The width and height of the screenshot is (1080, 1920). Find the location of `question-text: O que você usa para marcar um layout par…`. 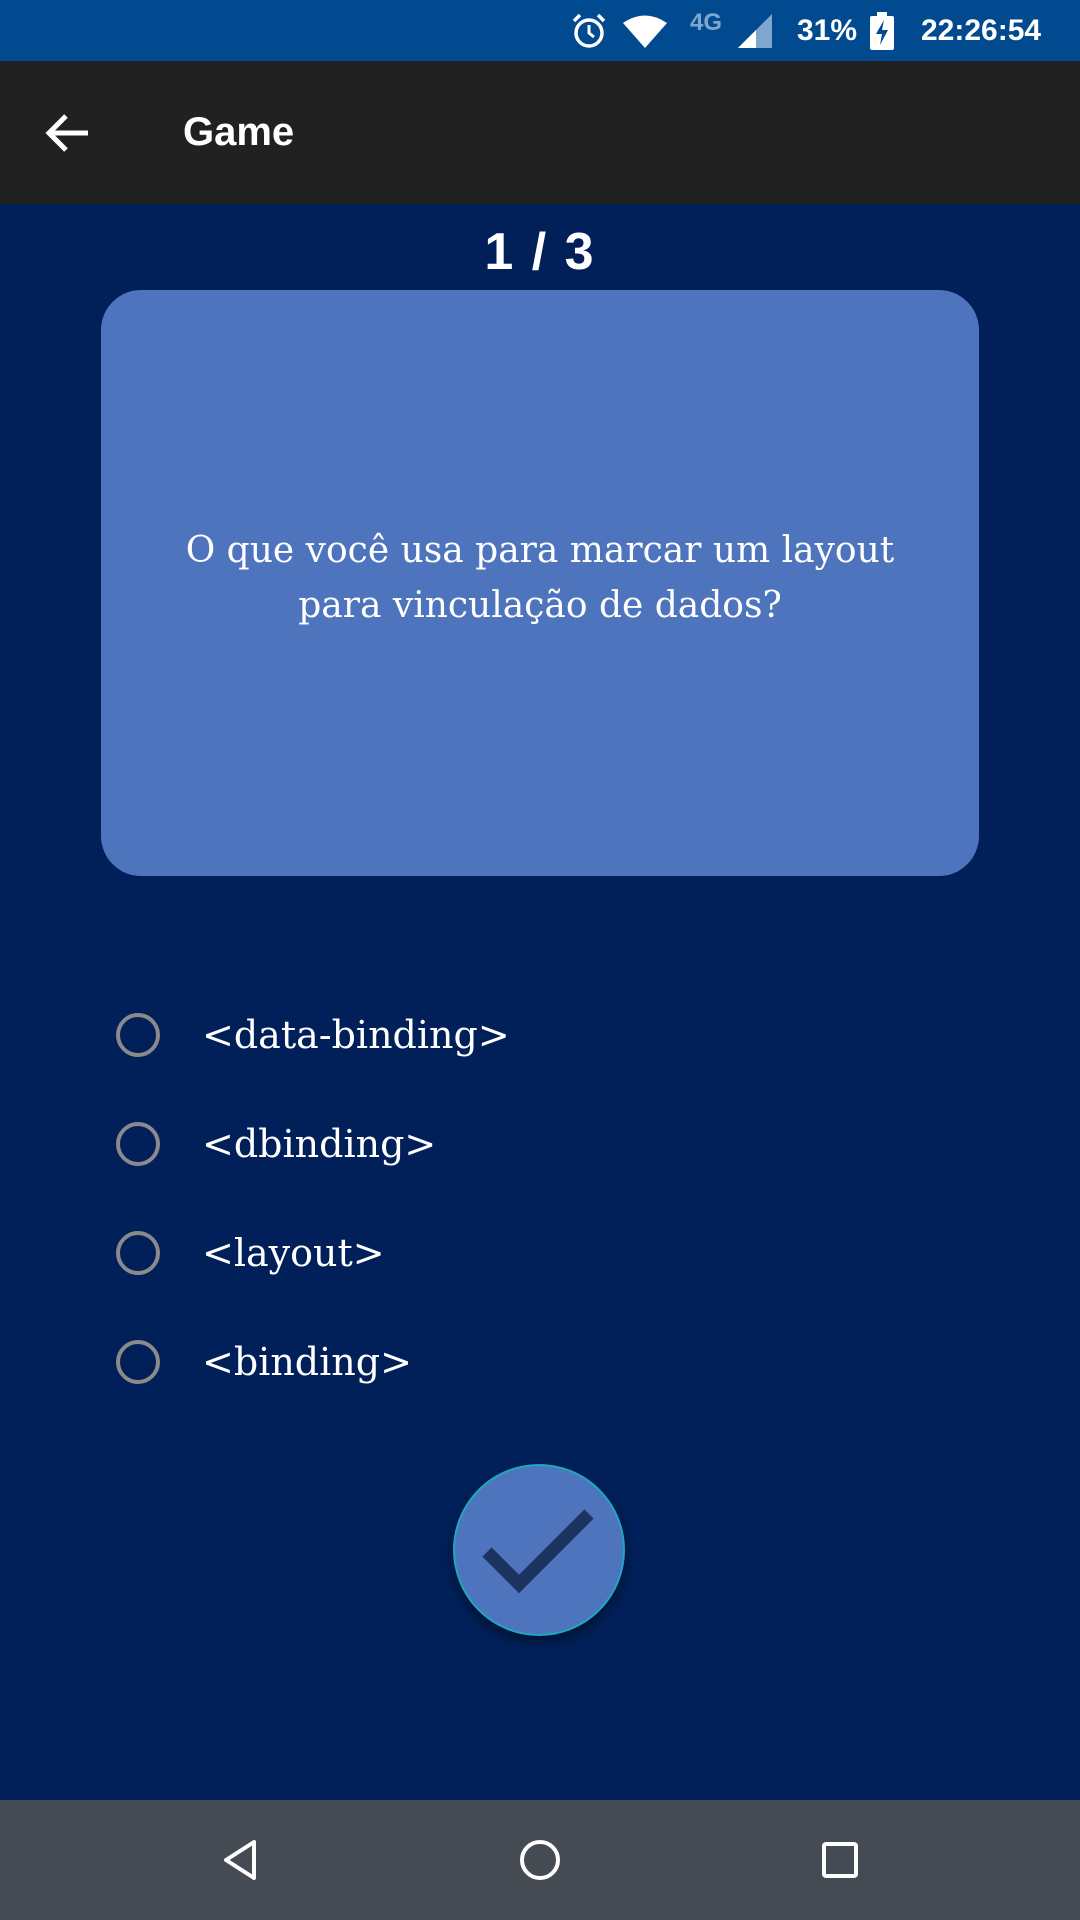

question-text: O que você usa para marcar um layout par… is located at coordinates (540, 578).